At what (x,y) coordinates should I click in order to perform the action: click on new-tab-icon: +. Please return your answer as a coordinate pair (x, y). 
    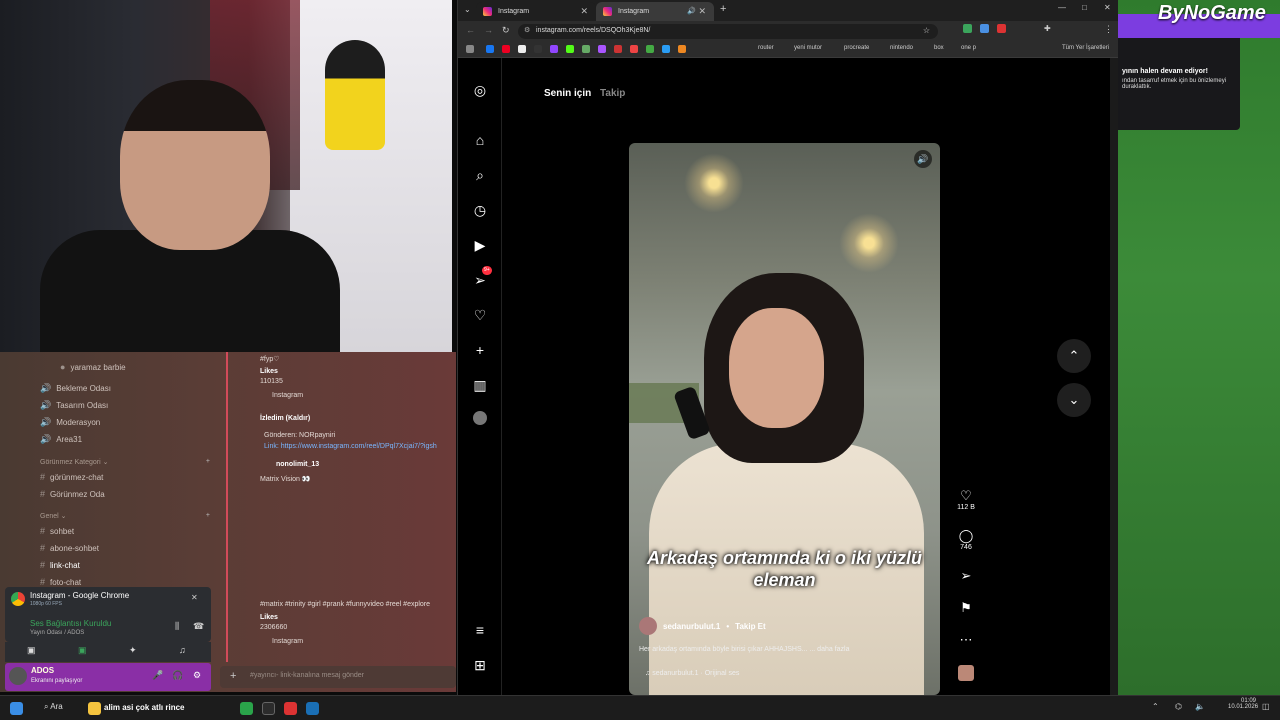
    Looking at the image, I should click on (723, 9).